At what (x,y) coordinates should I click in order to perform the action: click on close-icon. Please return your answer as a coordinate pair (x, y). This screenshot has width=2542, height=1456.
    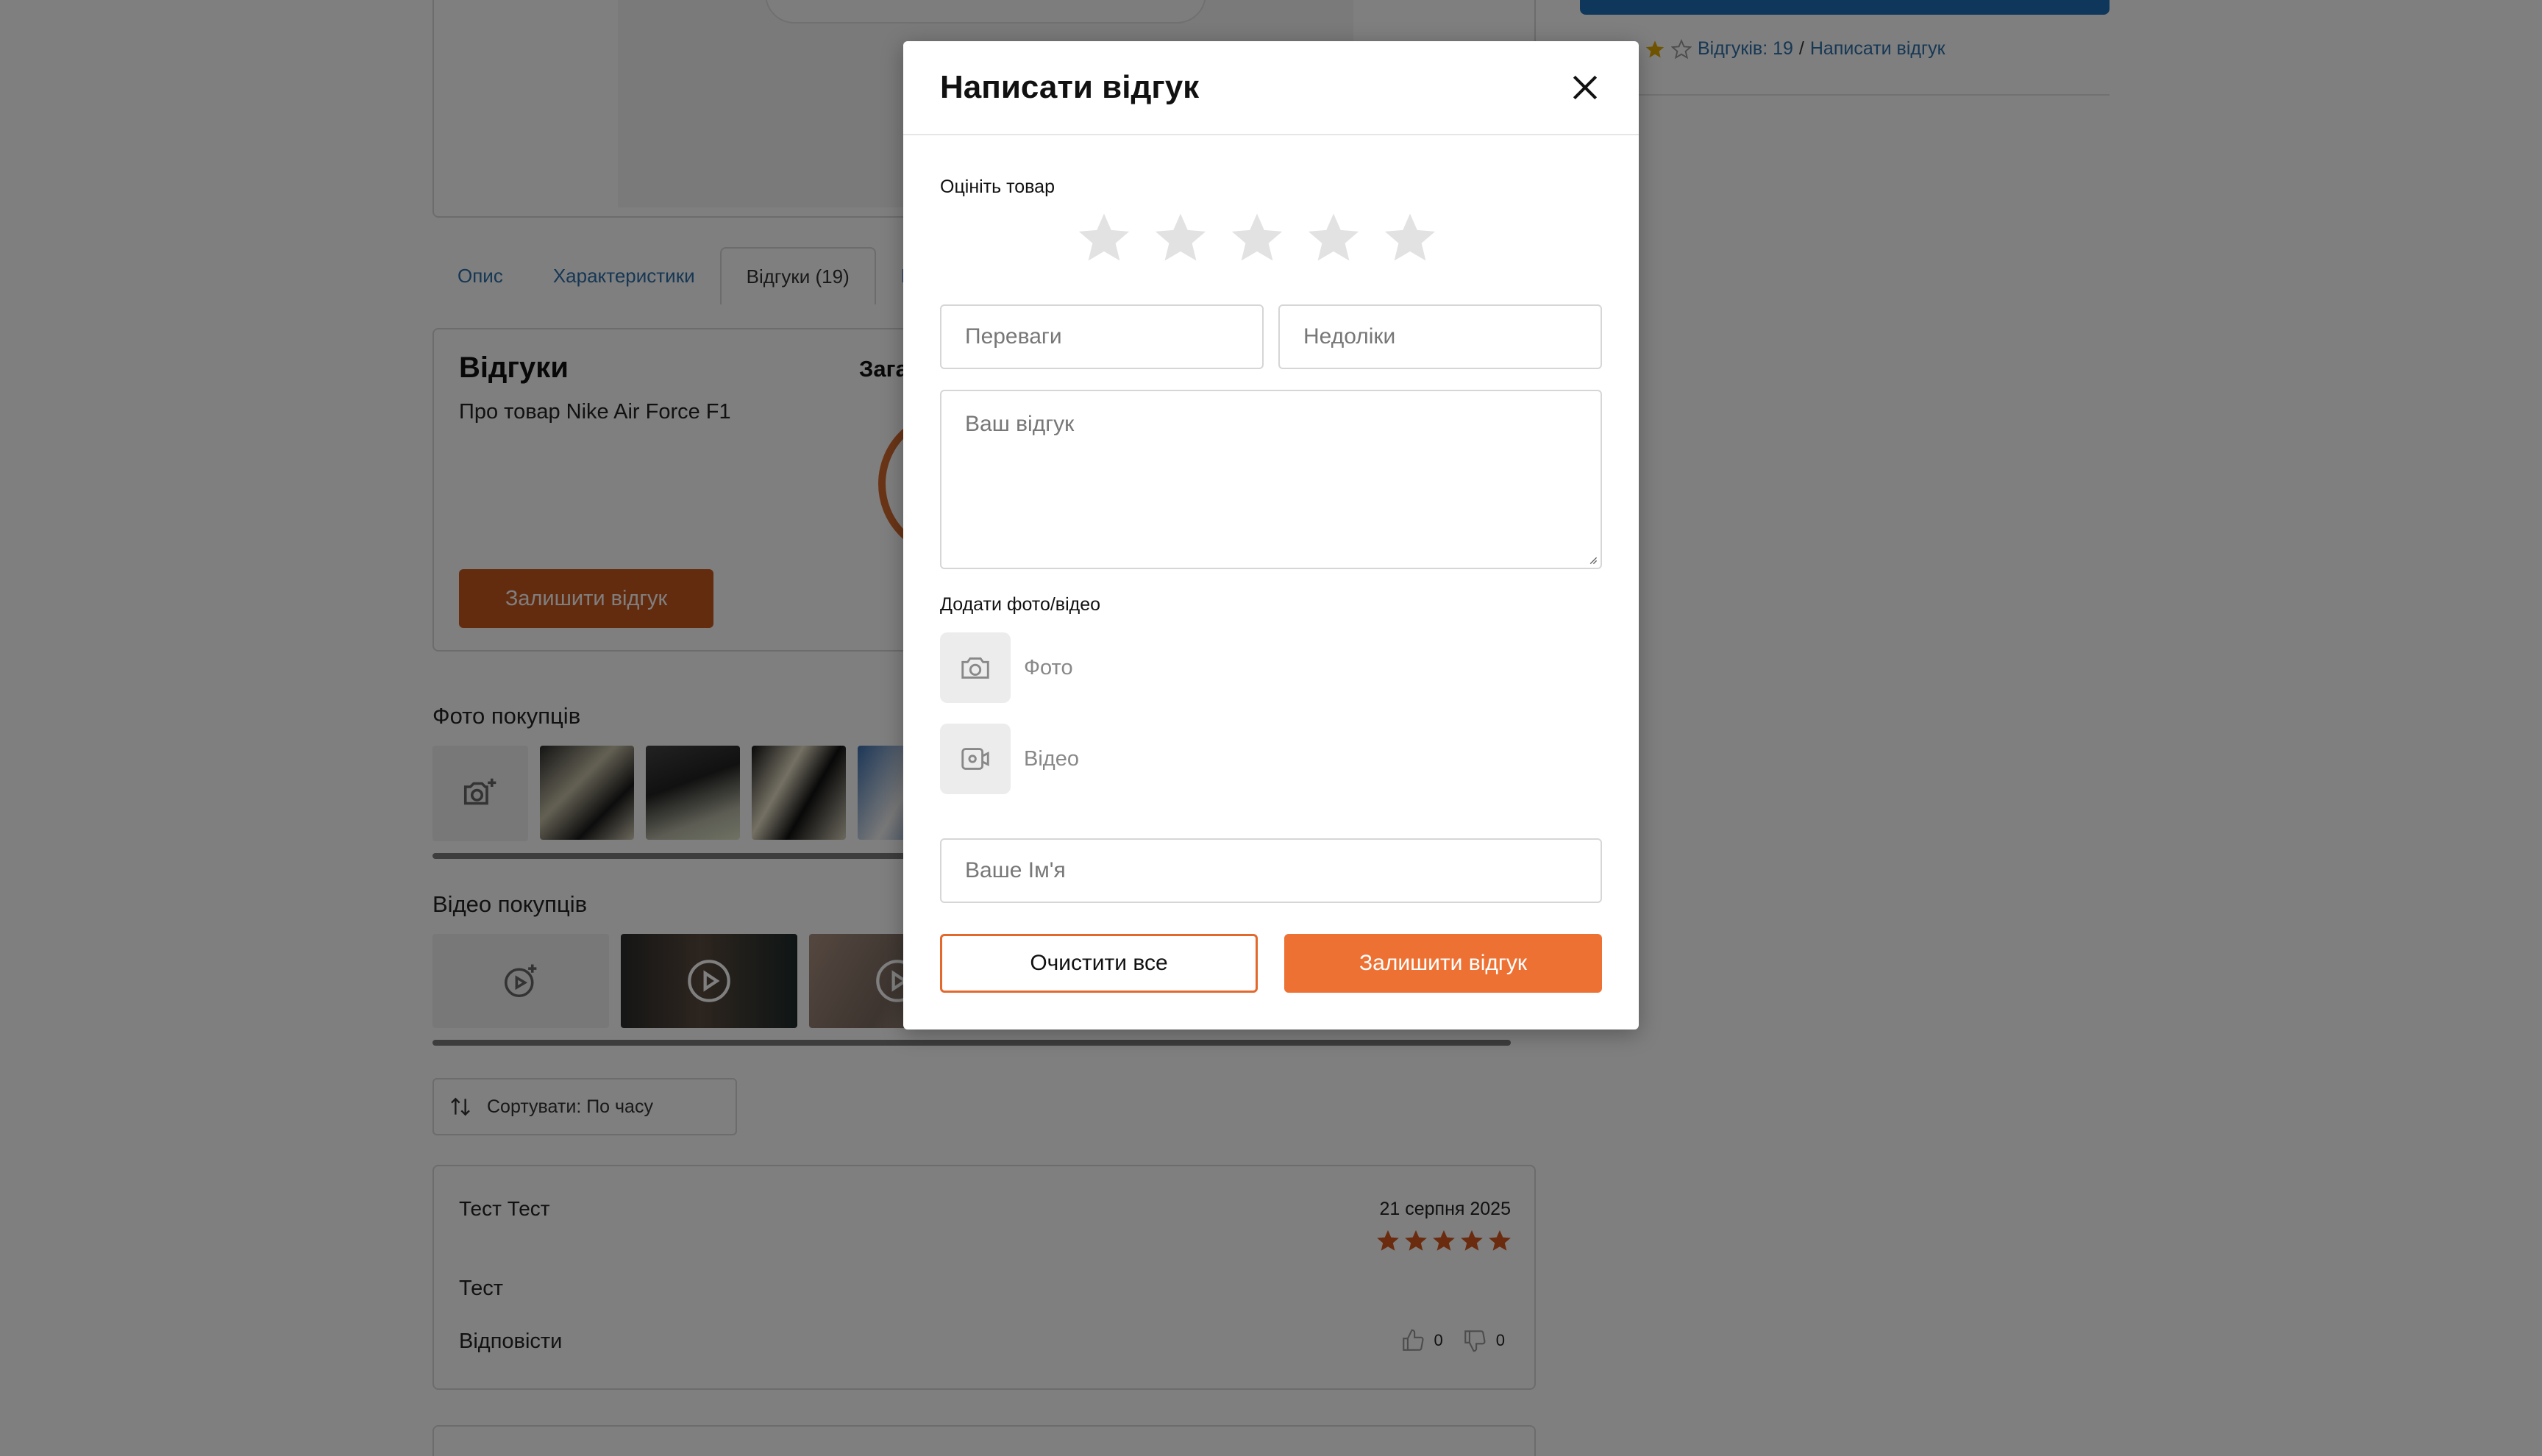
    Looking at the image, I should click on (1585, 87).